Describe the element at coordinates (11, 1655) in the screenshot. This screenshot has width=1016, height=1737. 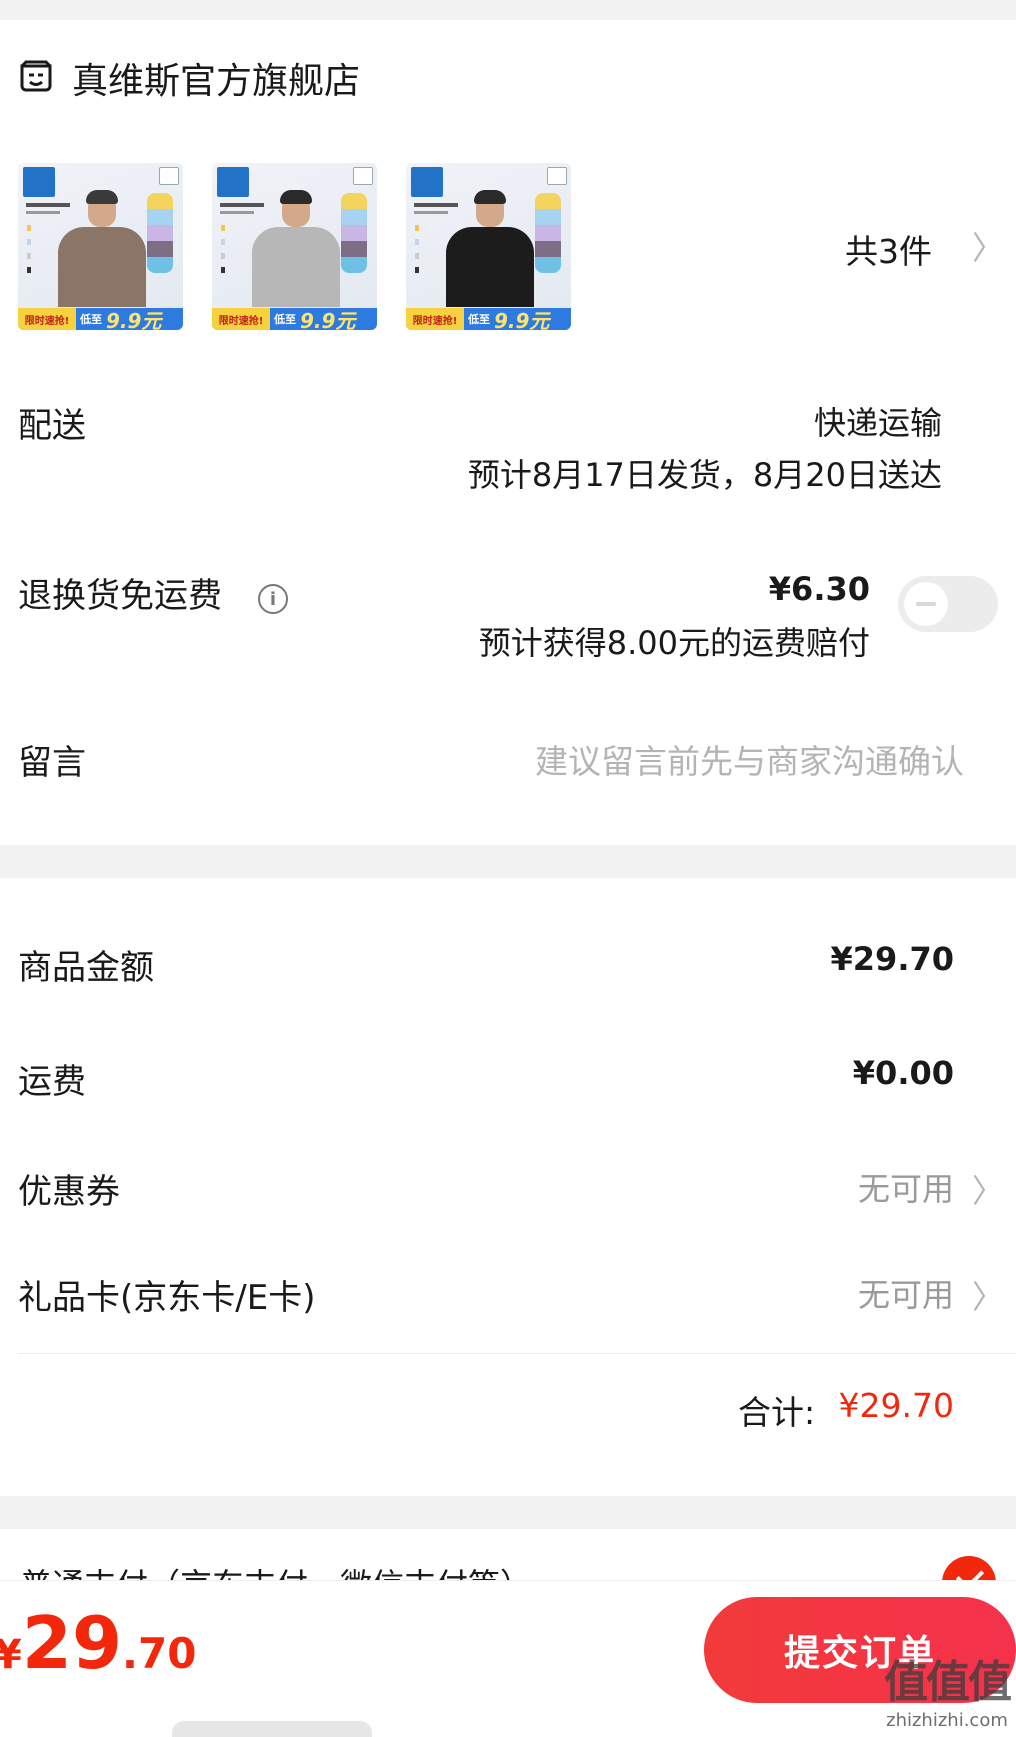
I see `currency-symbol: ¥` at that location.